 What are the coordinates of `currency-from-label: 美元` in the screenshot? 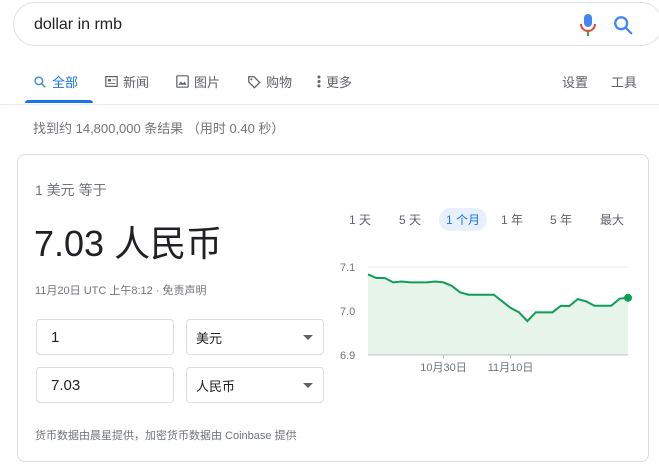 It's located at (209, 338).